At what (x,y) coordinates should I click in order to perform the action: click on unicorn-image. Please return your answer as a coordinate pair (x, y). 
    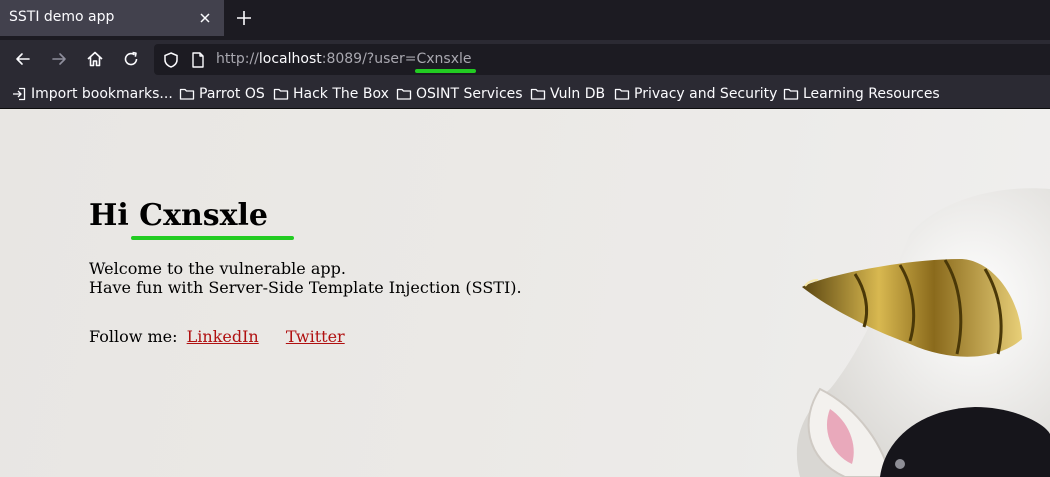
    Looking at the image, I should click on (923, 332).